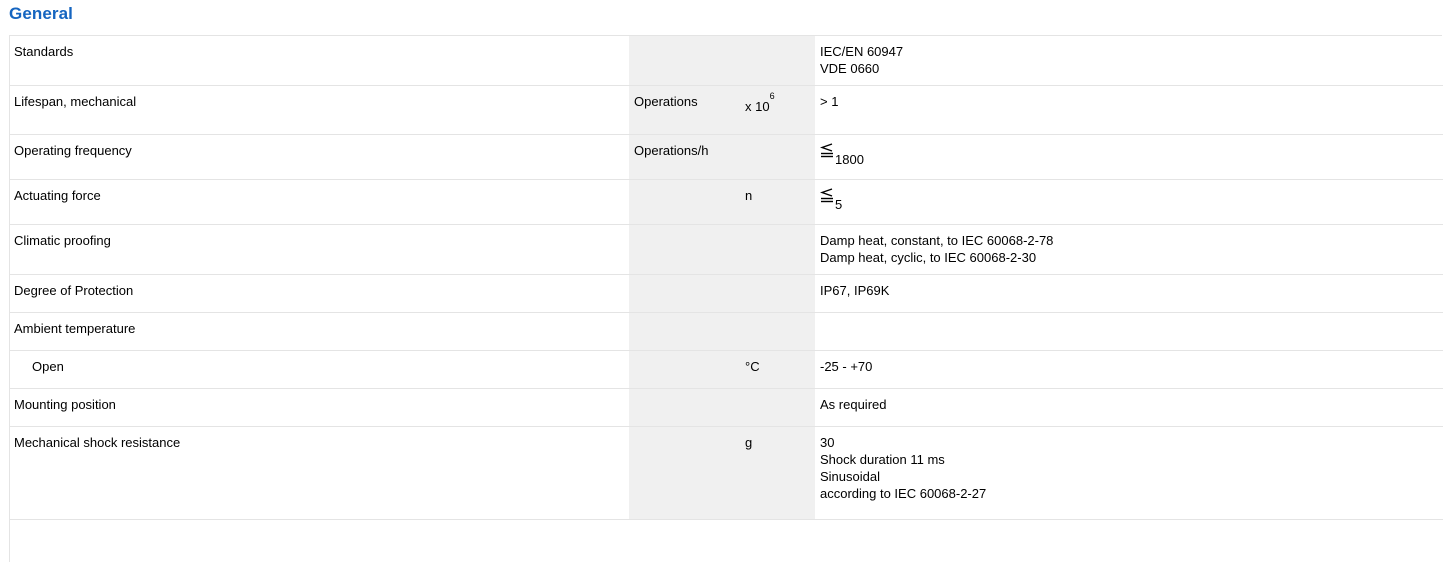 This screenshot has width=1451, height=562. What do you see at coordinates (778, 473) in the screenshot?
I see `row-multiplier: g` at bounding box center [778, 473].